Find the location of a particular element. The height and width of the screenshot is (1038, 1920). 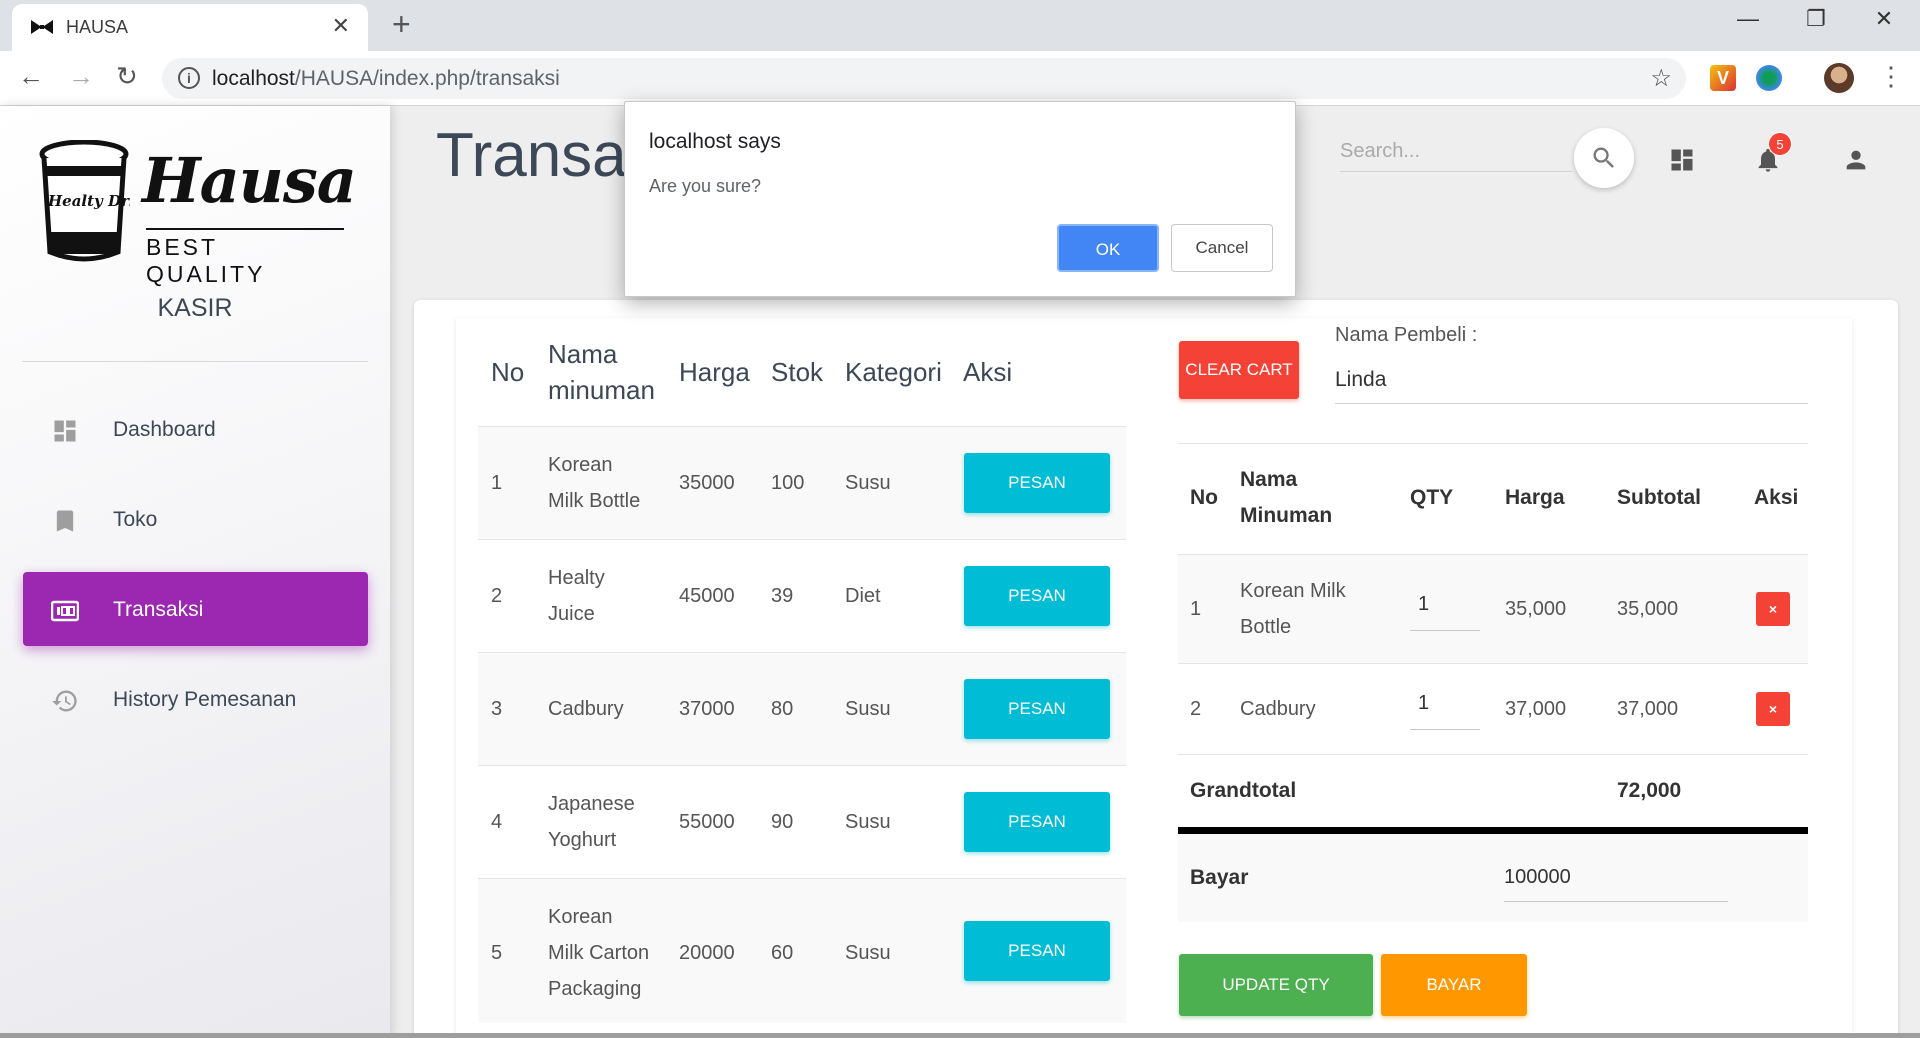

browser-tab-bar: HAUSA ✕ + — ❐ ✕ is located at coordinates (960, 25).